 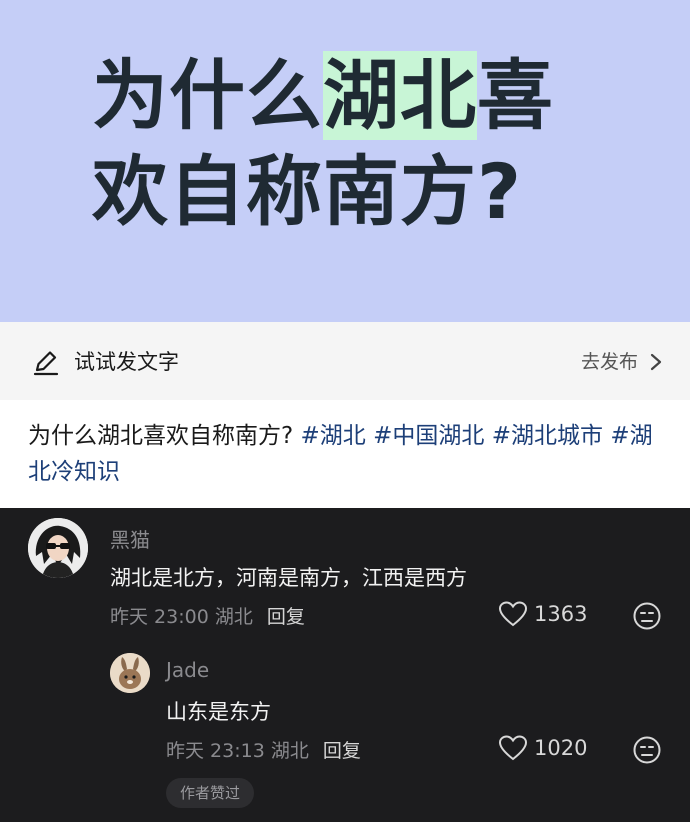 I want to click on comment-meta: 昨天 23:13 湖北 回复, so click(x=263, y=749).